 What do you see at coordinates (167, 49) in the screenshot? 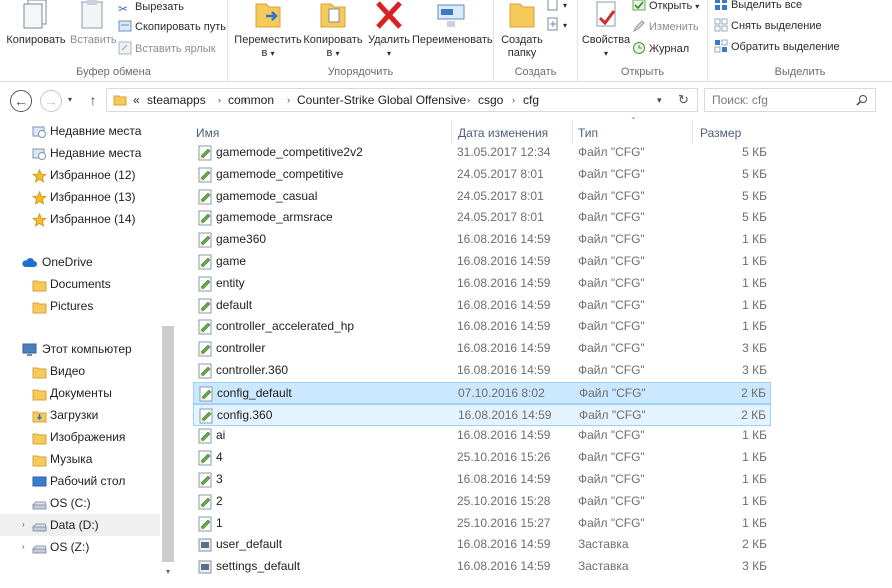
I see `paste-shortcut-button: Вставить ярлык` at bounding box center [167, 49].